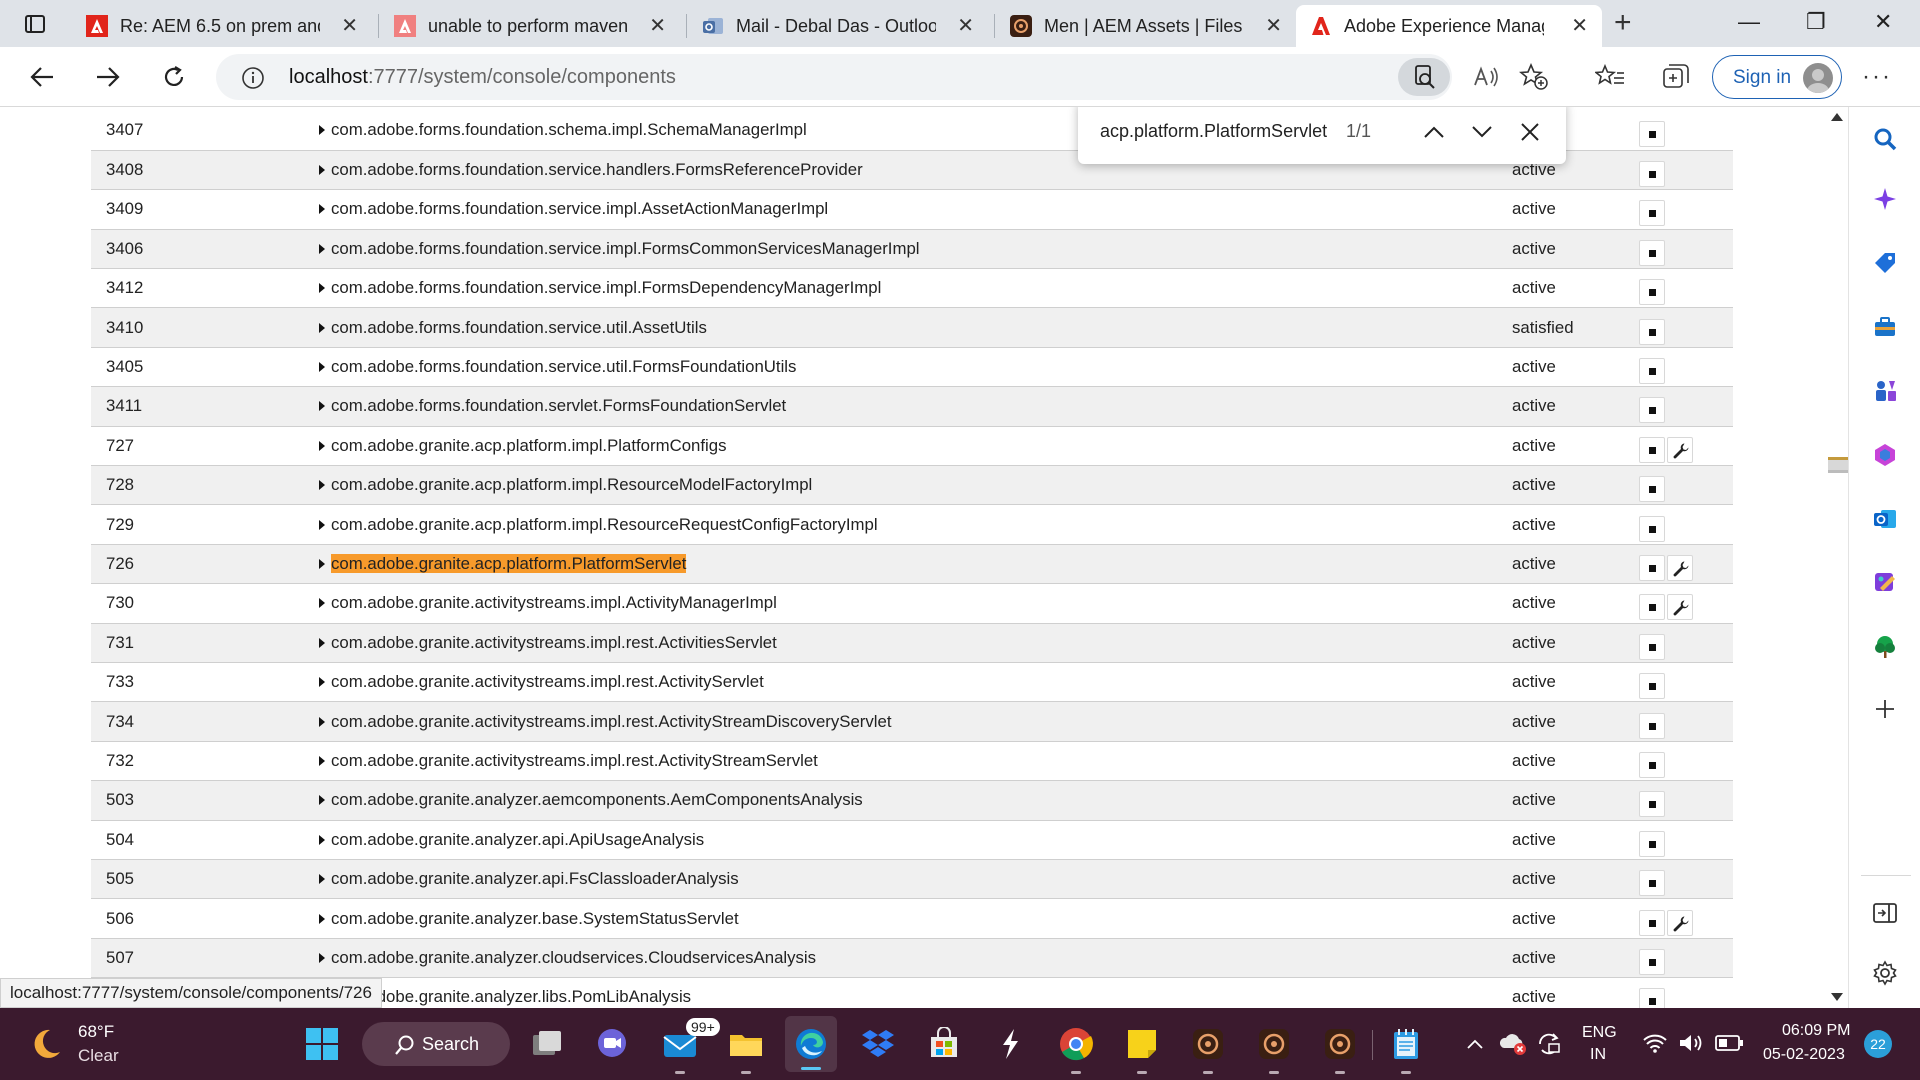 The height and width of the screenshot is (1080, 1920). I want to click on battery-icon, so click(1729, 1043).